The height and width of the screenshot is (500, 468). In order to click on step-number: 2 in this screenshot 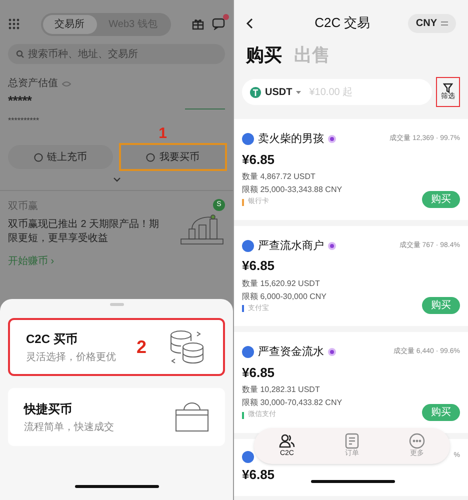, I will do `click(141, 347)`.